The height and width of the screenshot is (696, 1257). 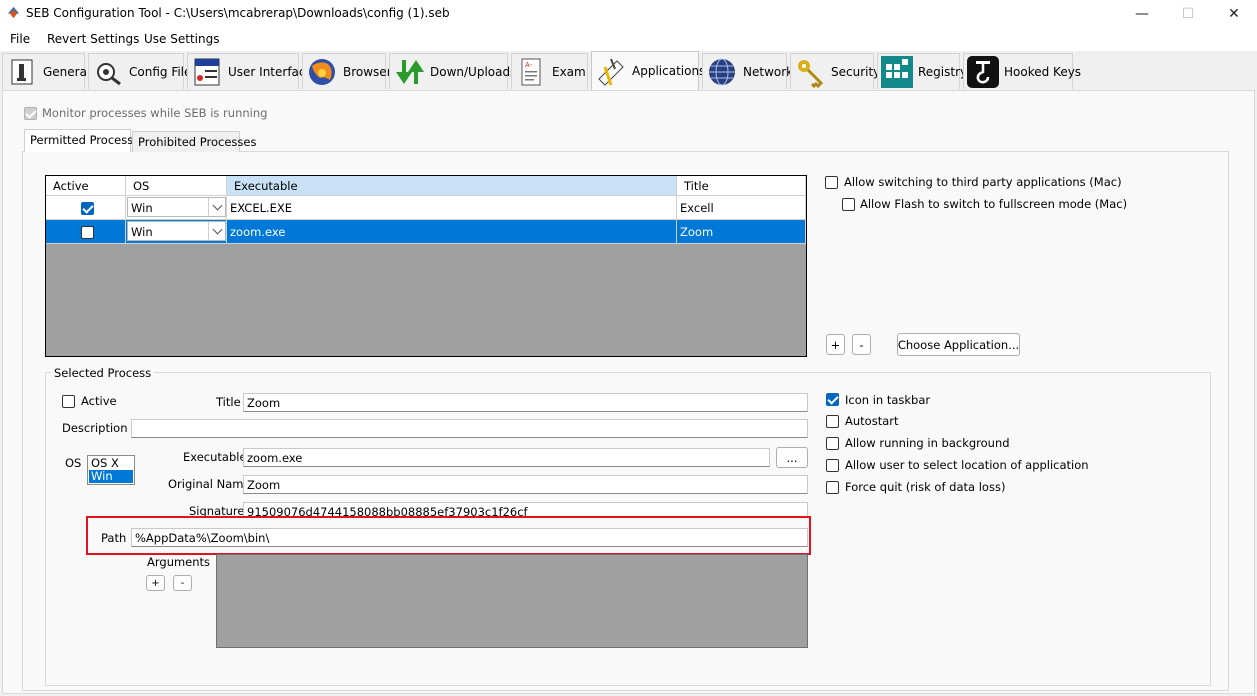 What do you see at coordinates (73, 463) in the screenshot?
I see `os-label: OS` at bounding box center [73, 463].